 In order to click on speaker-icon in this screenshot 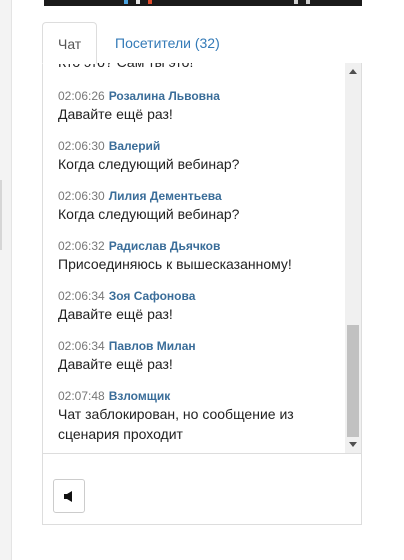, I will do `click(68, 496)`.